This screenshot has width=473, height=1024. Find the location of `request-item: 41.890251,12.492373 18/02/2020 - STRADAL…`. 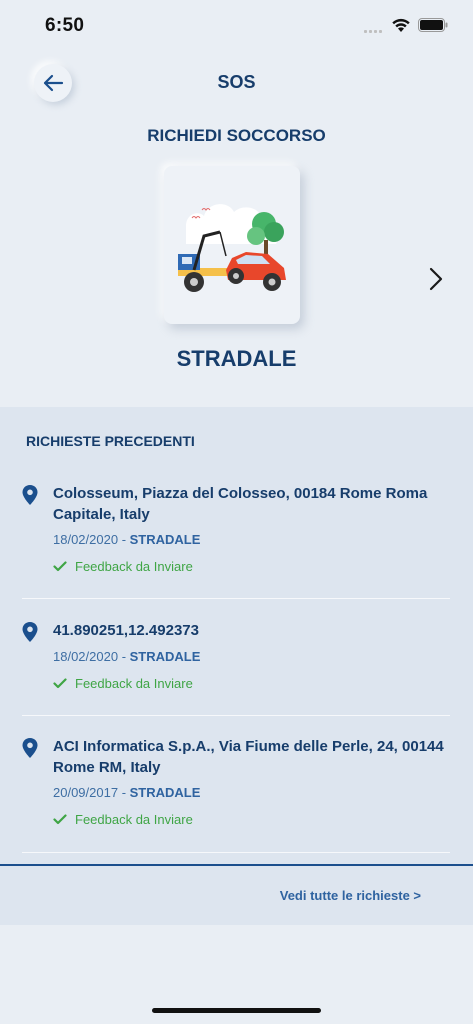

request-item: 41.890251,12.492373 18/02/2020 - STRADAL… is located at coordinates (236, 668).